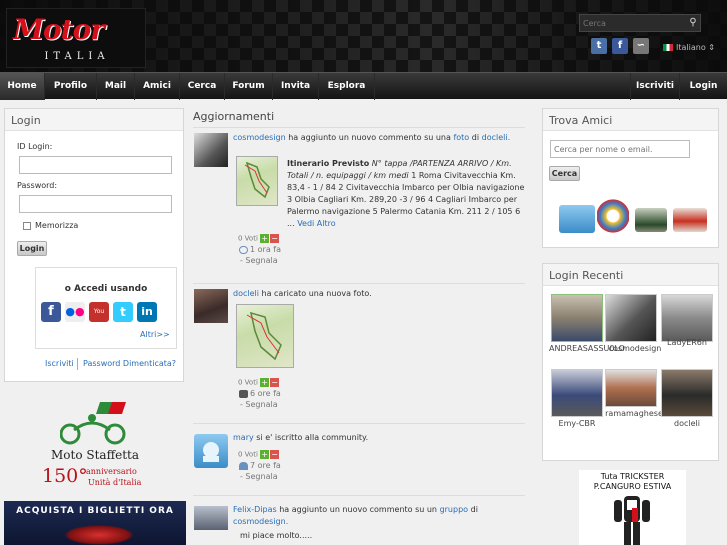  I want to click on friend-search-input, so click(620, 149).